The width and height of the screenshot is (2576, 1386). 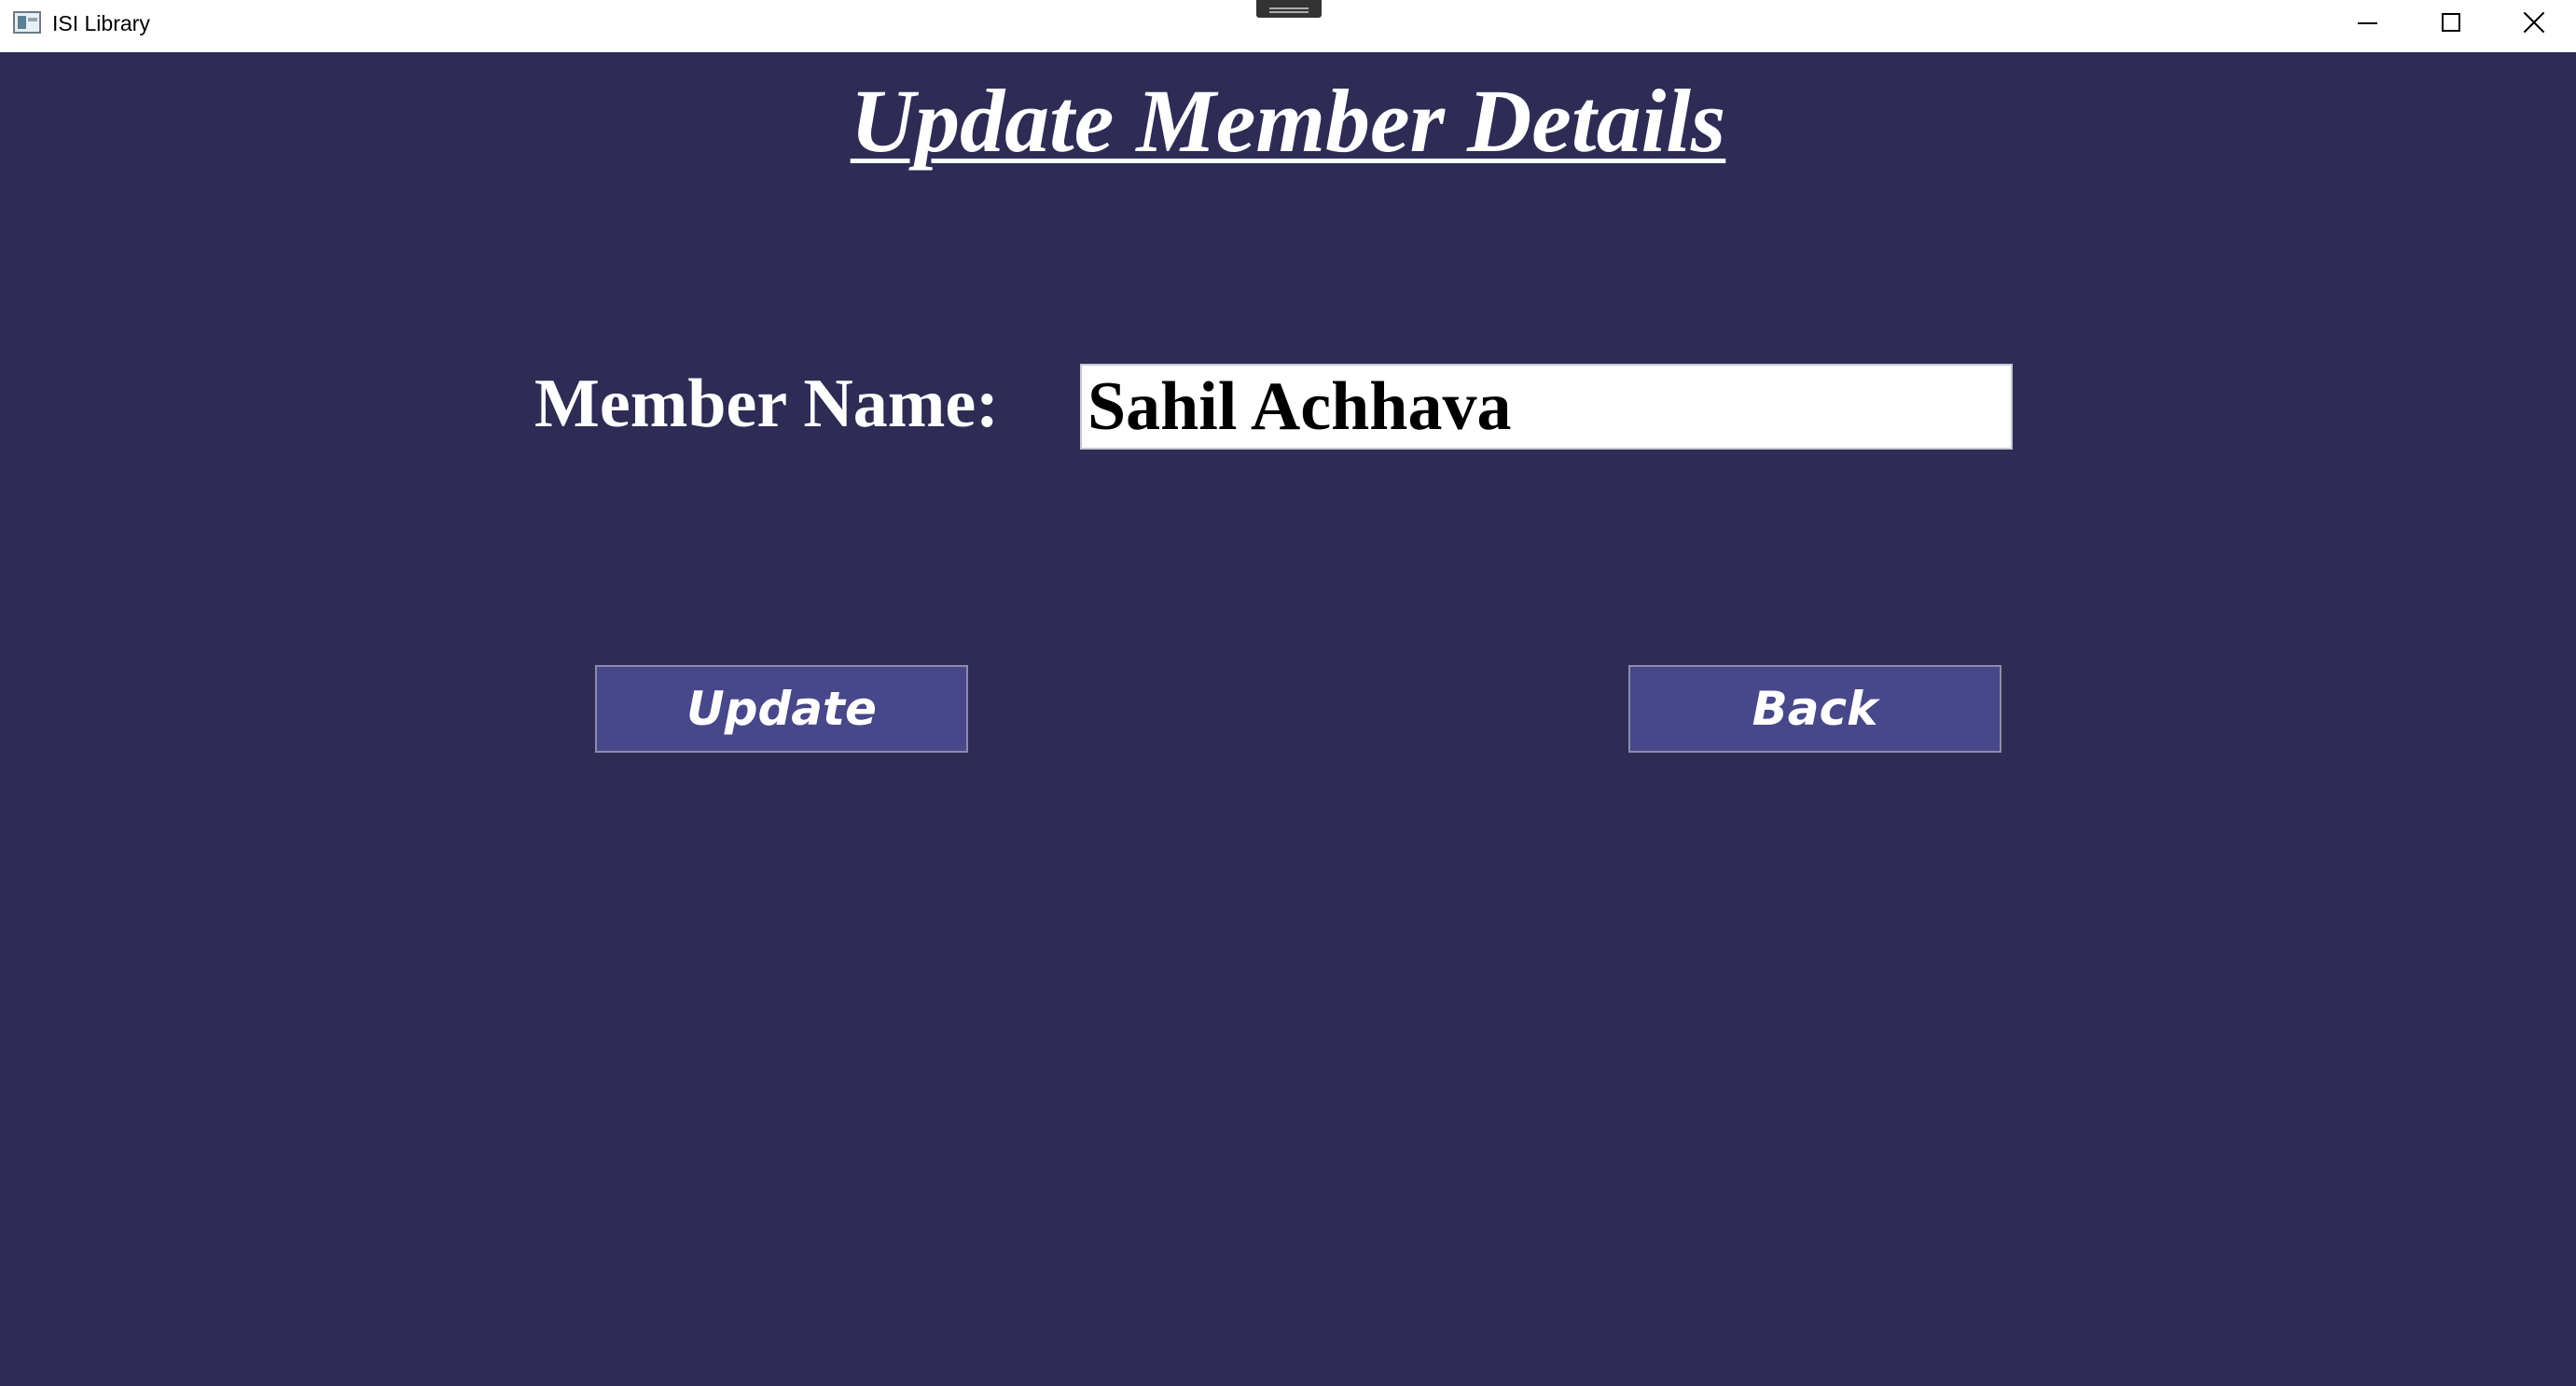 I want to click on maximize-icon, so click(x=2451, y=22).